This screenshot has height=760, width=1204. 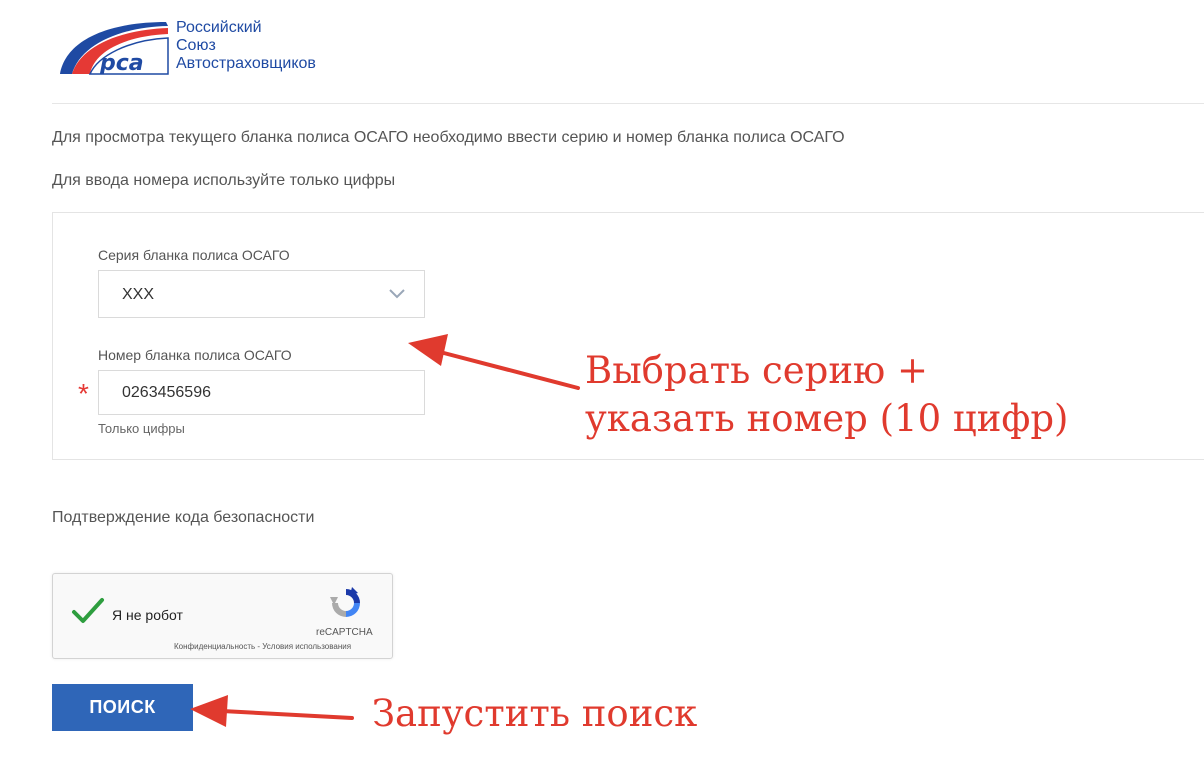 I want to click on header-divider, so click(x=628, y=103).